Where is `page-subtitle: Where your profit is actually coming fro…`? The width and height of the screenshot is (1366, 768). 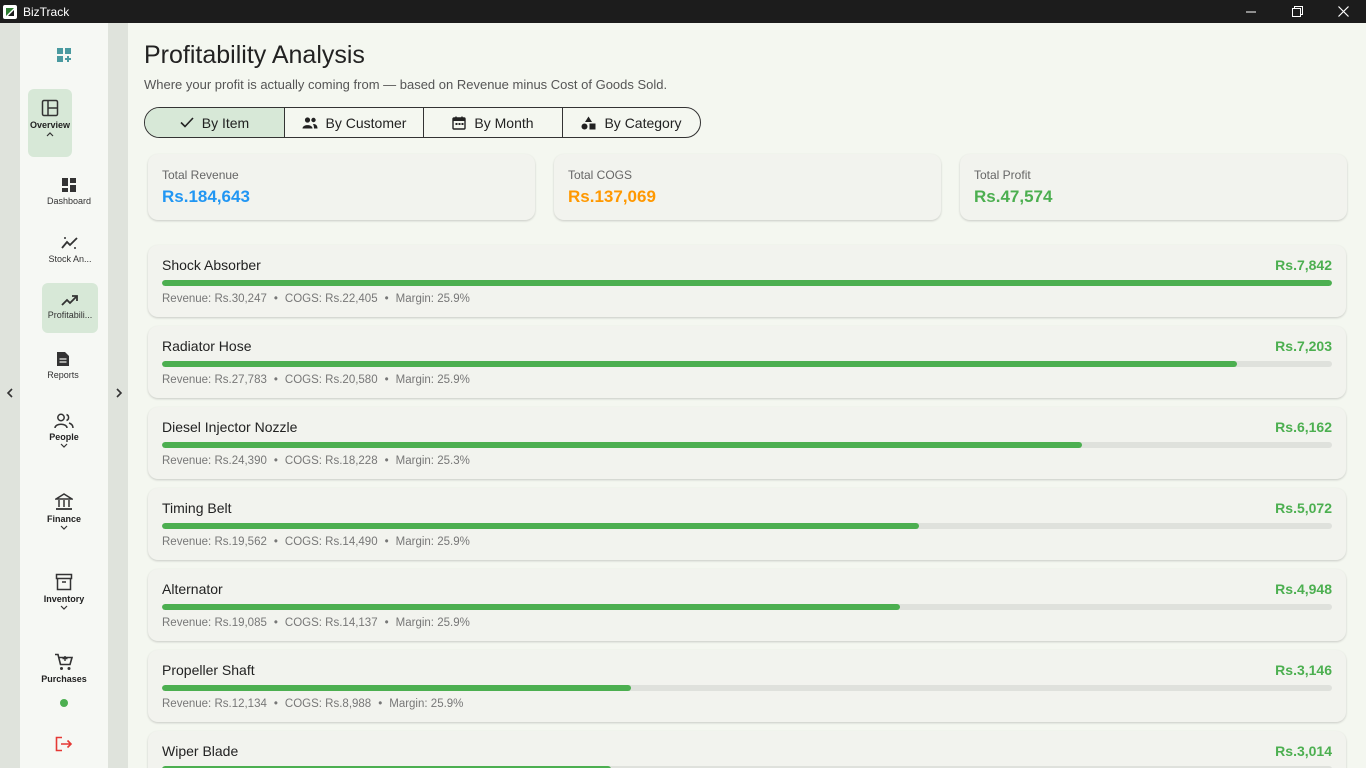
page-subtitle: Where your profit is actually coming fro… is located at coordinates (406, 84).